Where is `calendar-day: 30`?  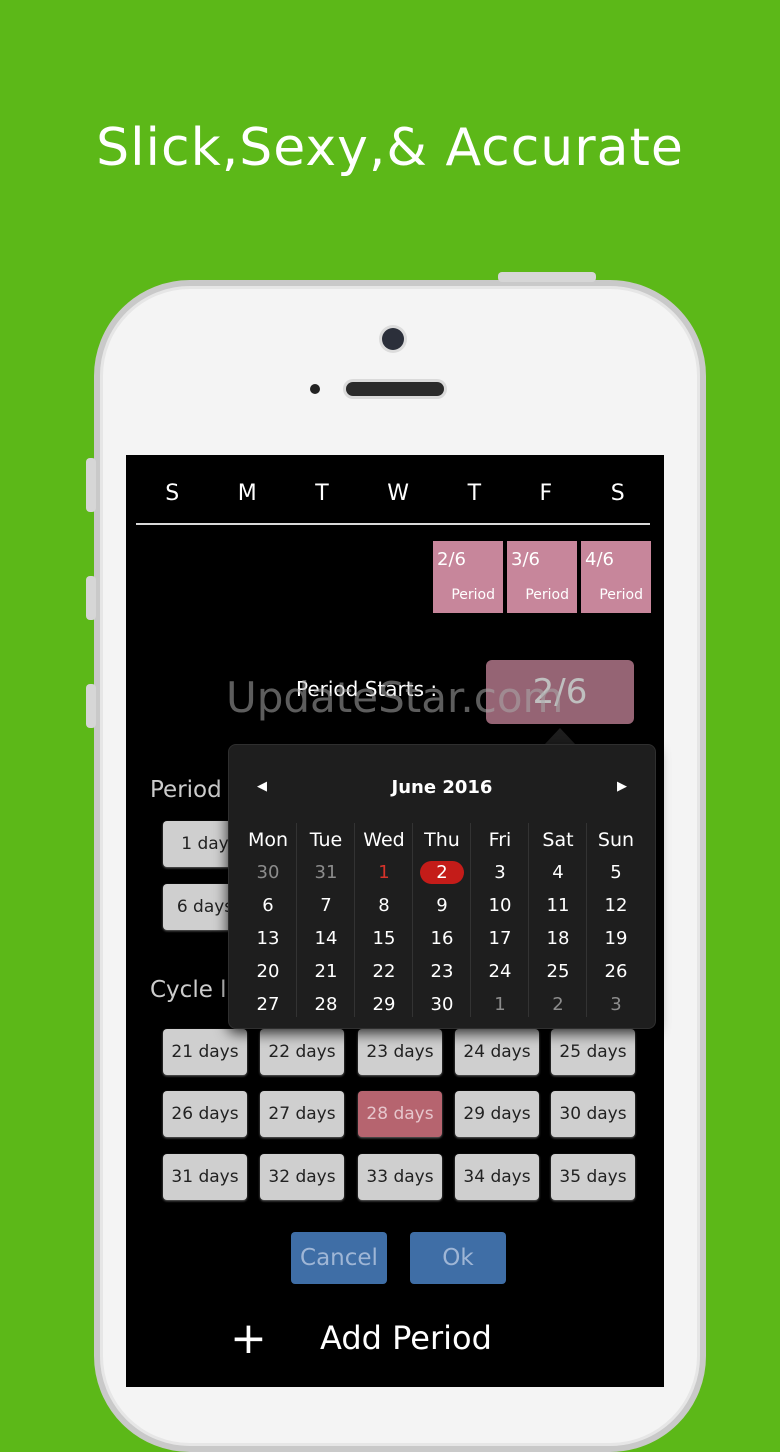 calendar-day: 30 is located at coordinates (442, 1004).